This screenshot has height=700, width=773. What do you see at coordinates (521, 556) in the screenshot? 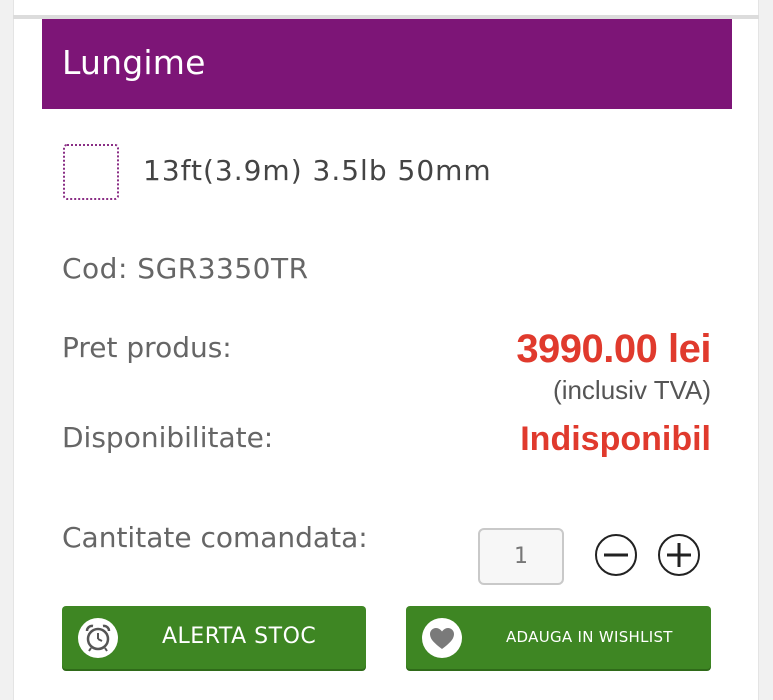
I see `quantity-input` at bounding box center [521, 556].